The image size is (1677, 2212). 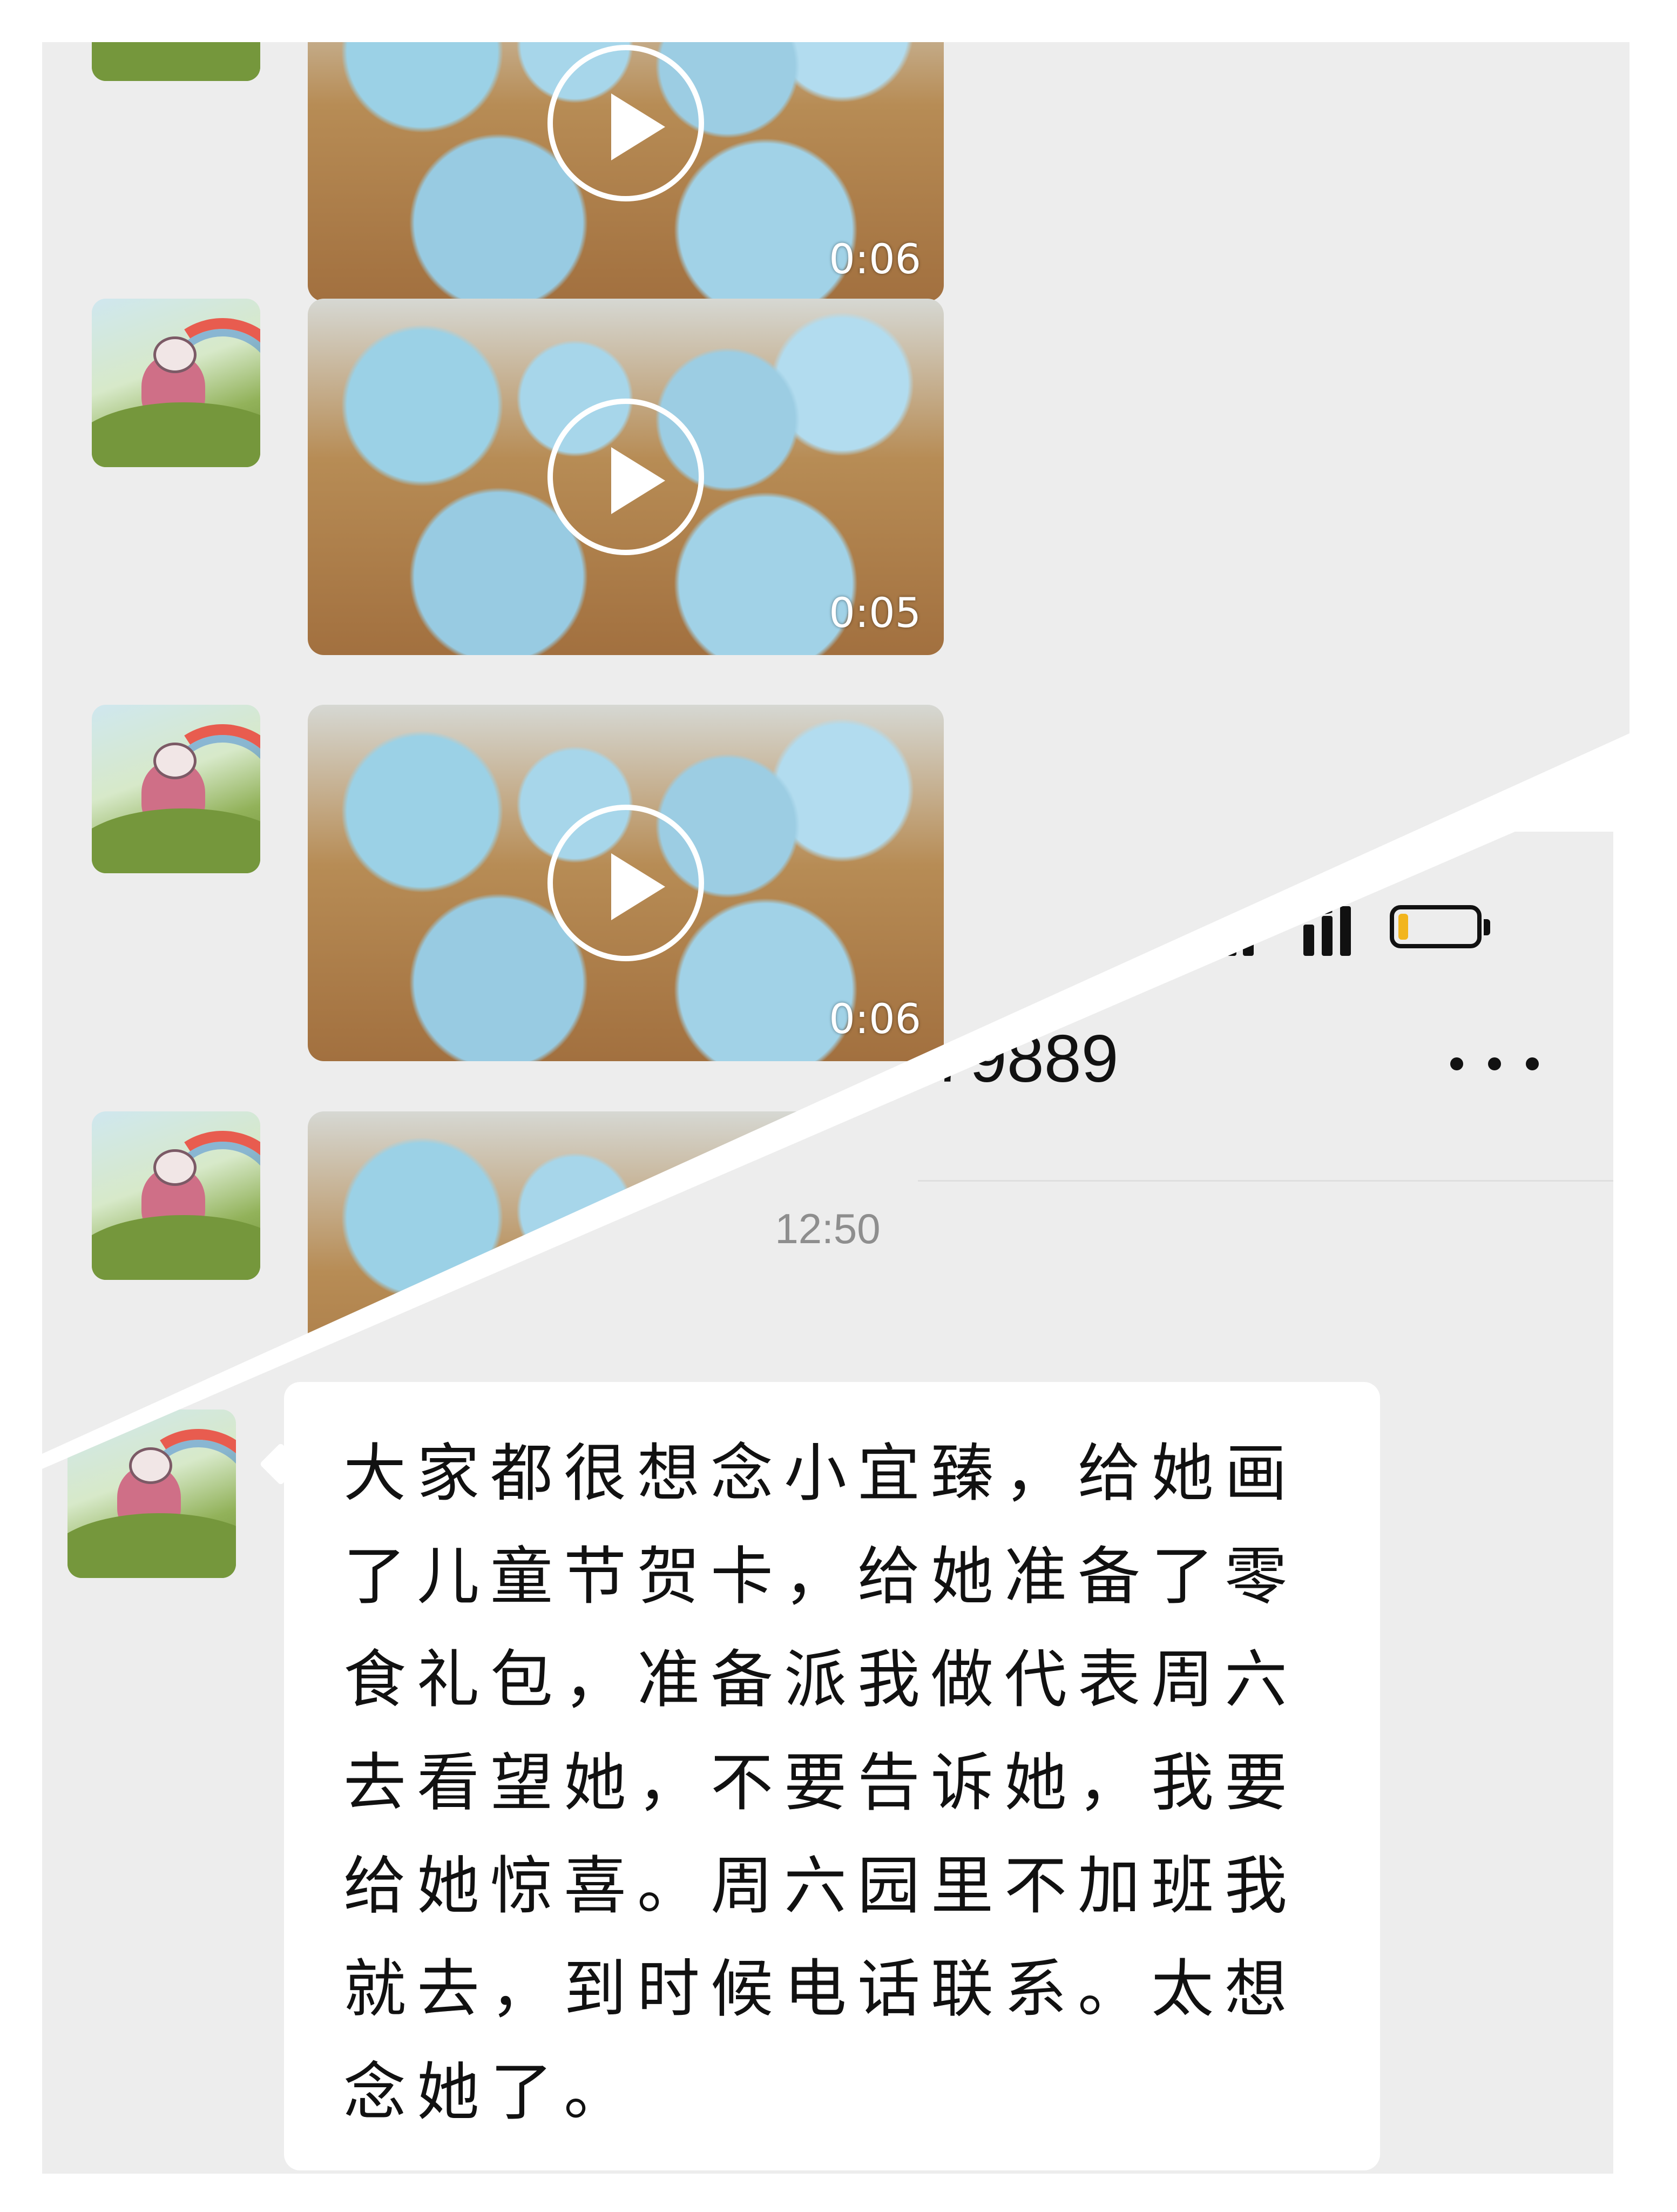 I want to click on video-duration: 0:05, so click(x=875, y=613).